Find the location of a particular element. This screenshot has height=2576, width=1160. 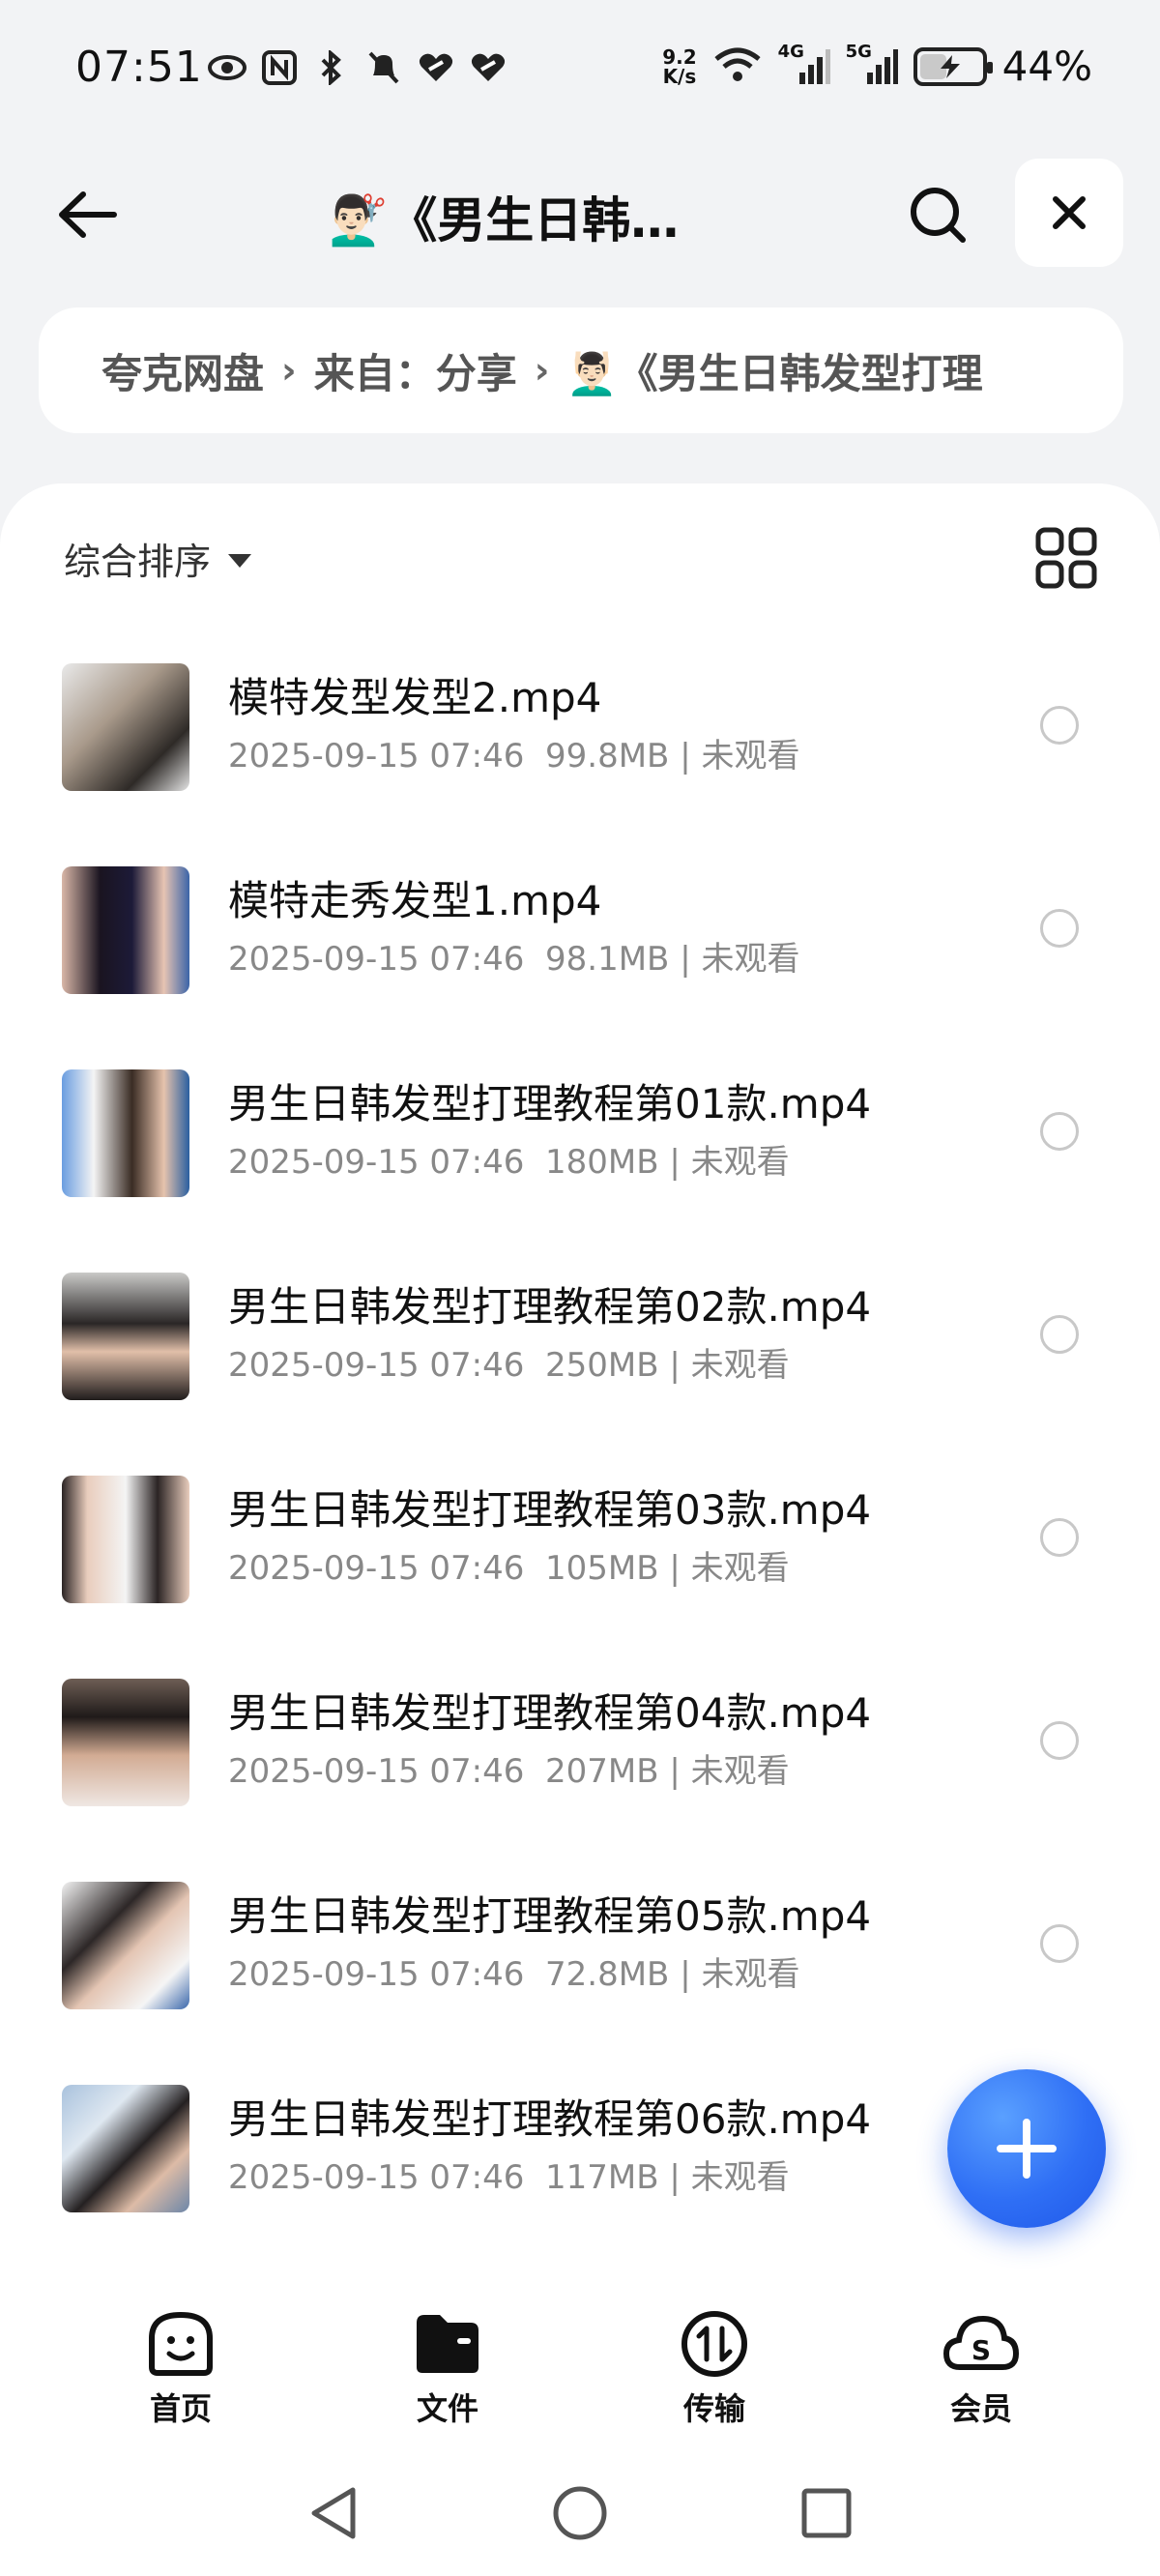

nav-item-files: 文件 is located at coordinates (448, 2369).